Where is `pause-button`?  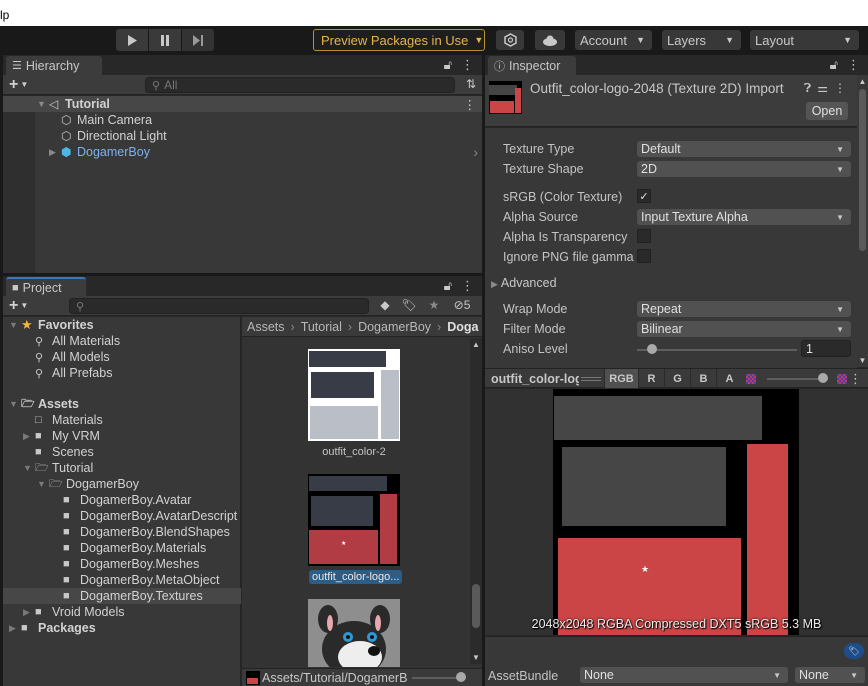 pause-button is located at coordinates (165, 40).